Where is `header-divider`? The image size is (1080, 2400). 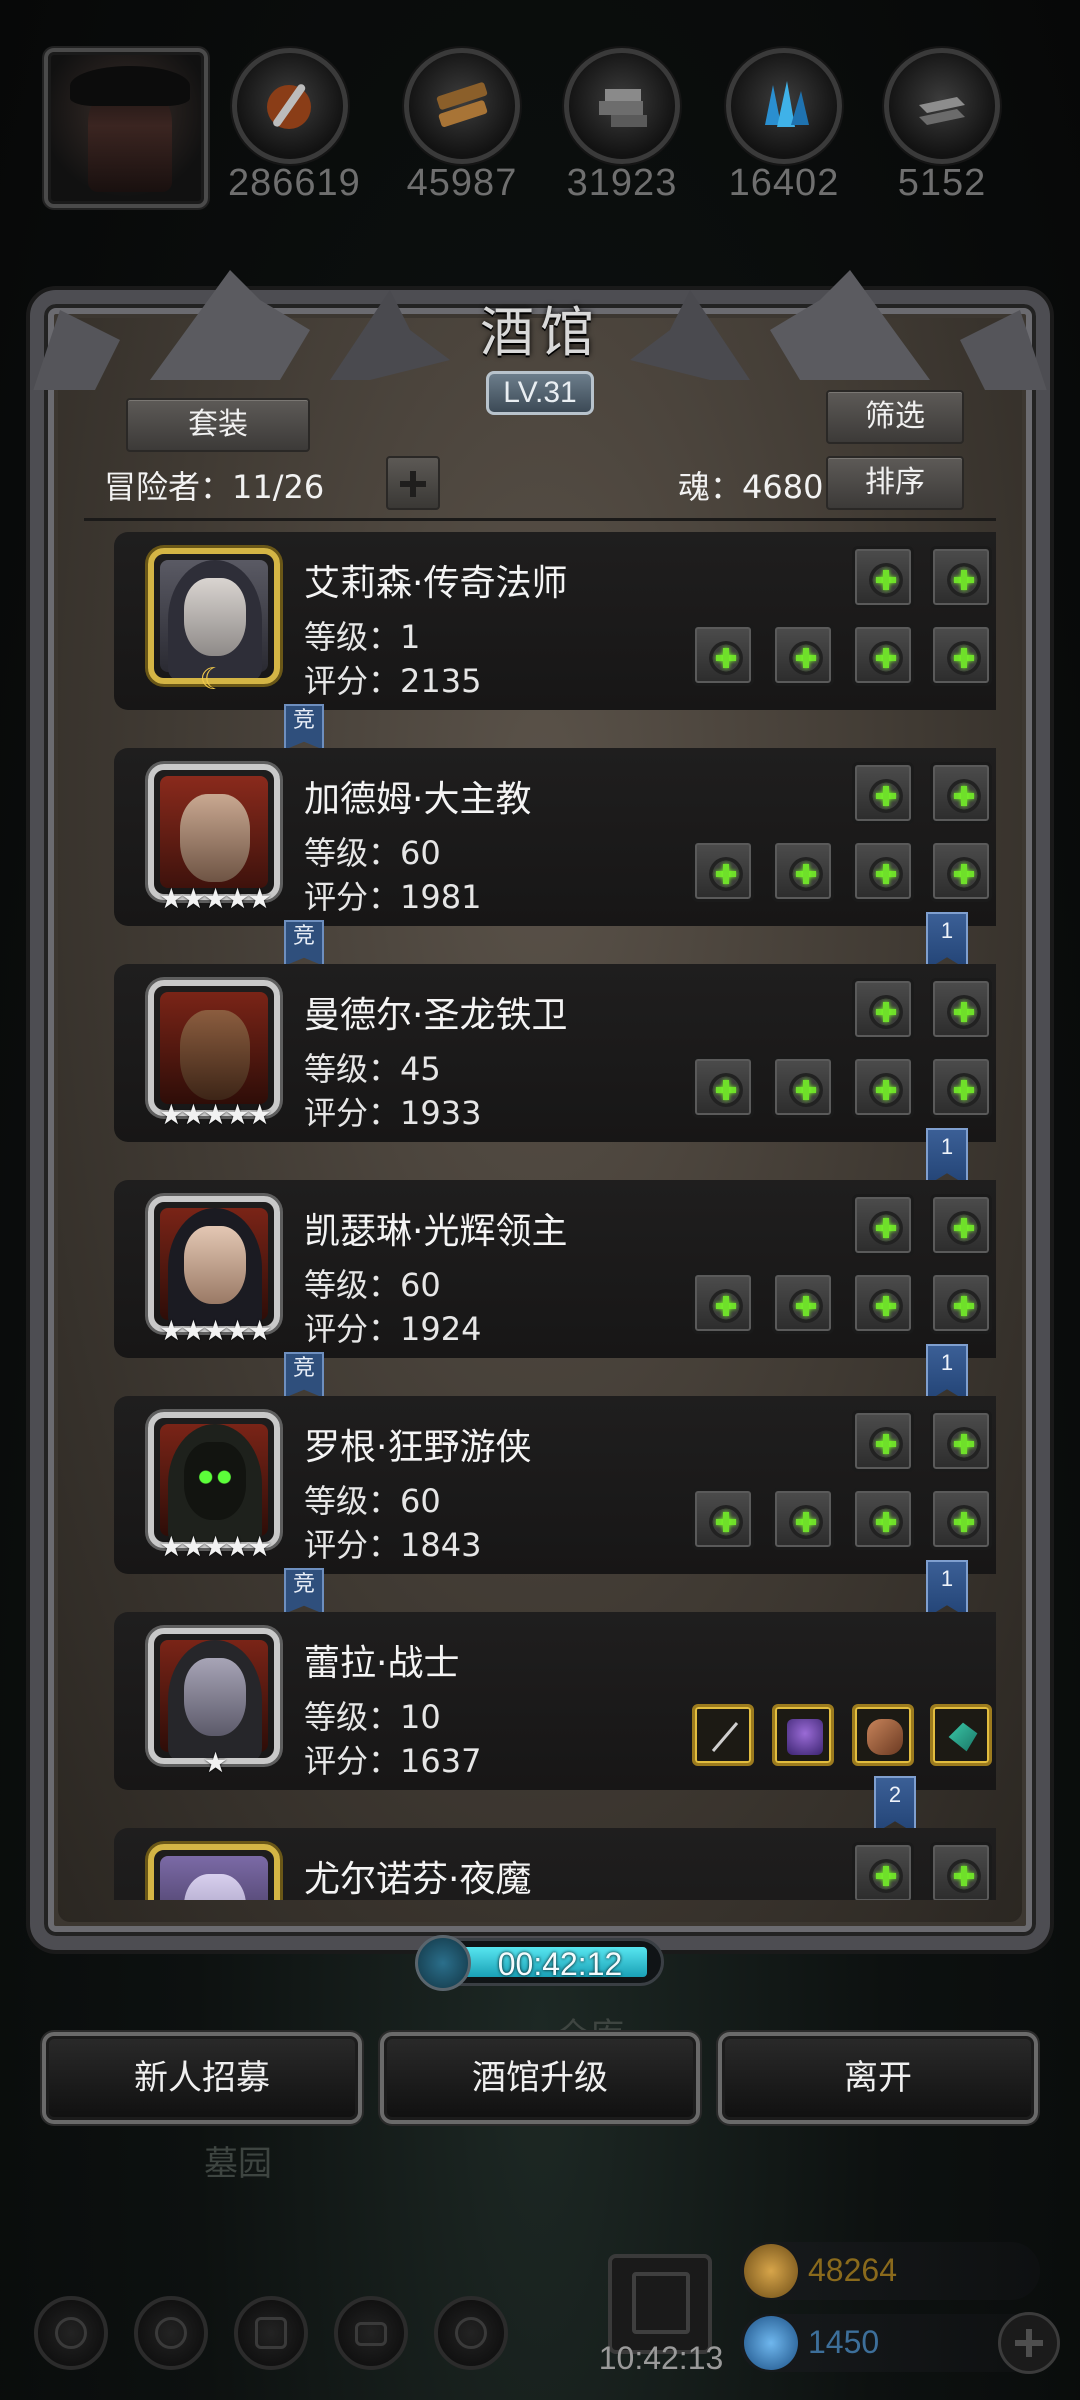
header-divider is located at coordinates (540, 519).